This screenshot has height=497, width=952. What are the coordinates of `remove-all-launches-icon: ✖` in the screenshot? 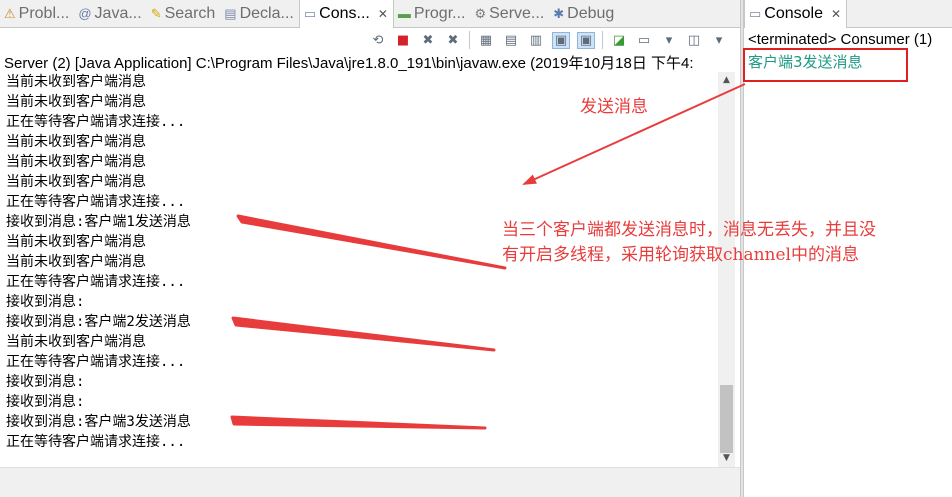 It's located at (453, 40).